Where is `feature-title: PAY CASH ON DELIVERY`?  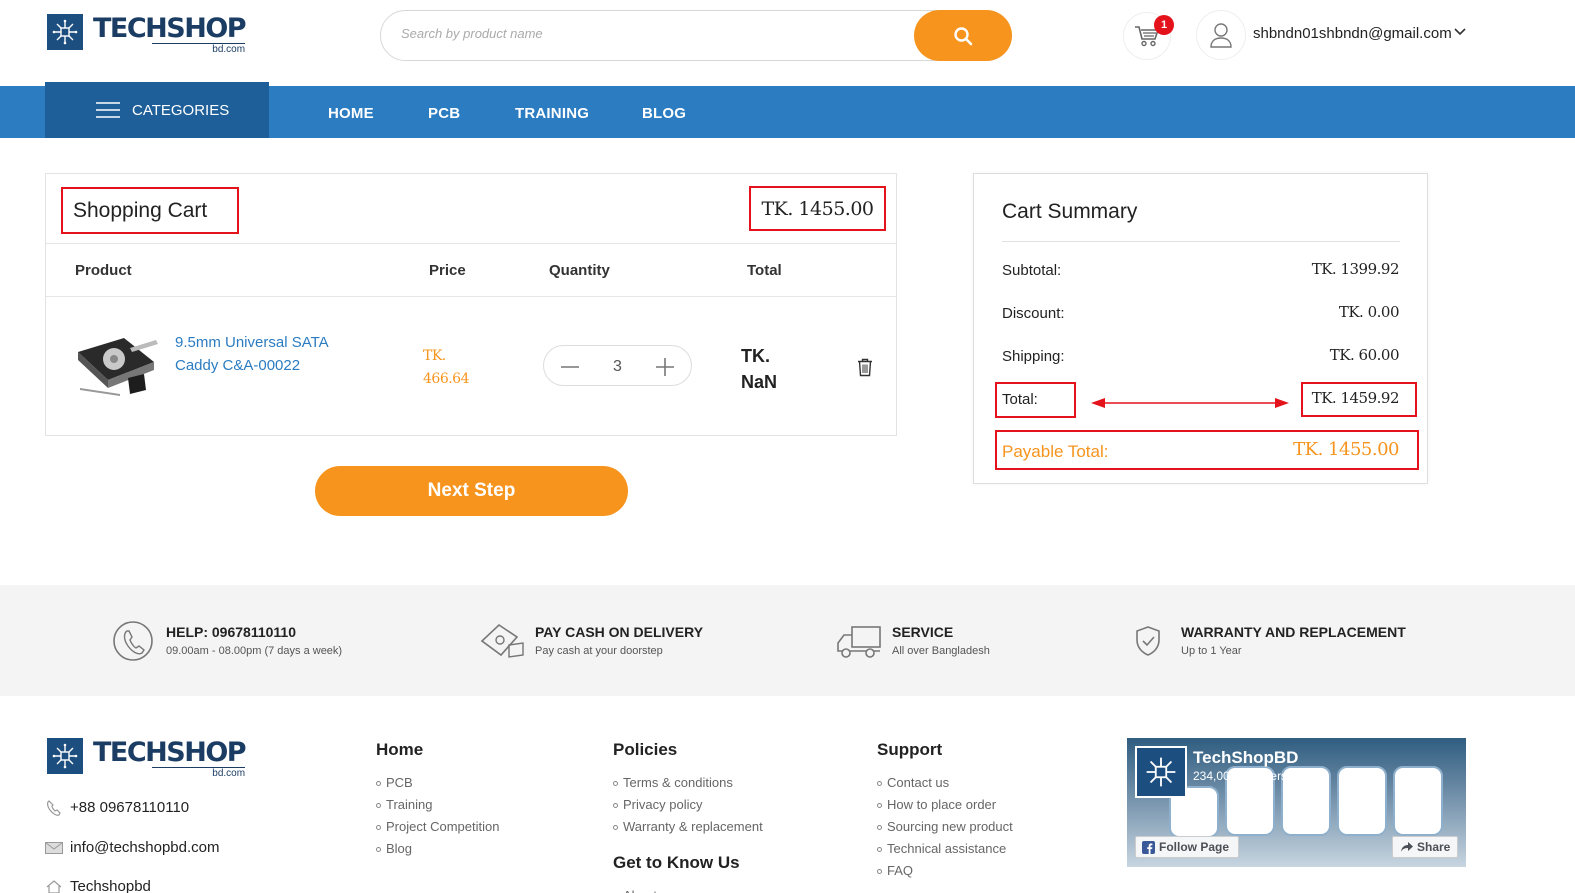 feature-title: PAY CASH ON DELIVERY is located at coordinates (619, 632).